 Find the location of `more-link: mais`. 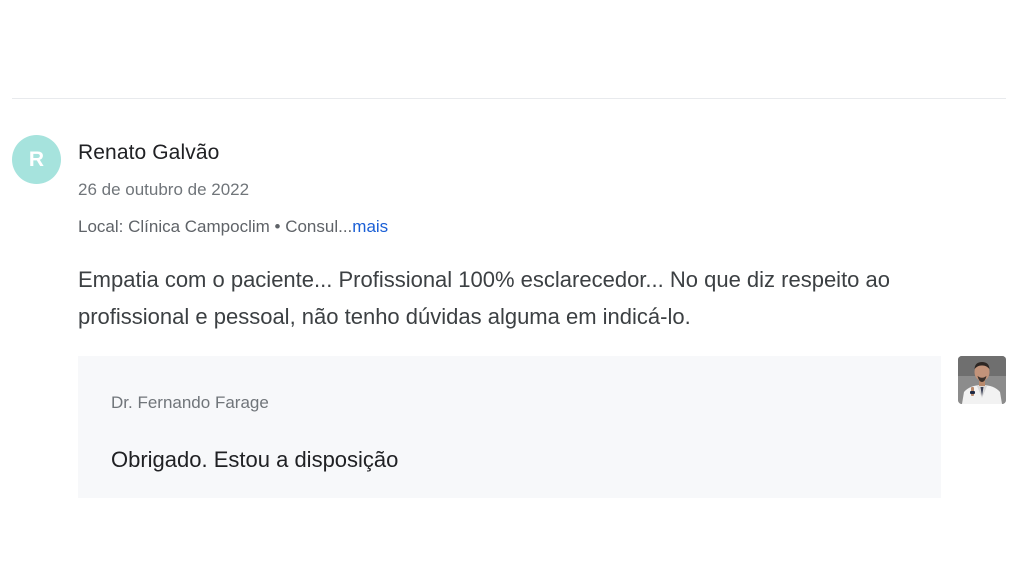

more-link: mais is located at coordinates (370, 226).